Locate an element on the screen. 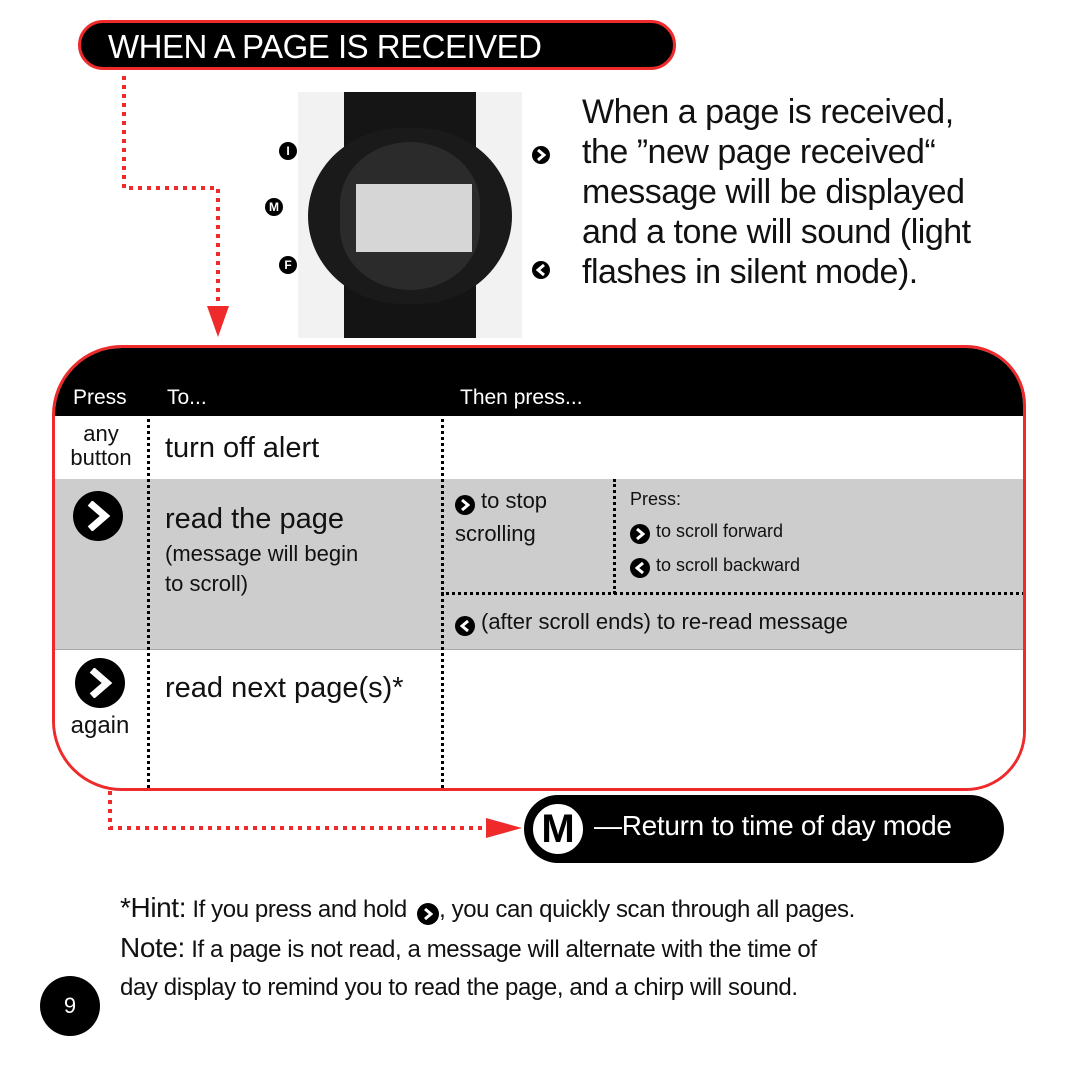 The height and width of the screenshot is (1080, 1080). description-line: flashes in silent mode). is located at coordinates (750, 272).